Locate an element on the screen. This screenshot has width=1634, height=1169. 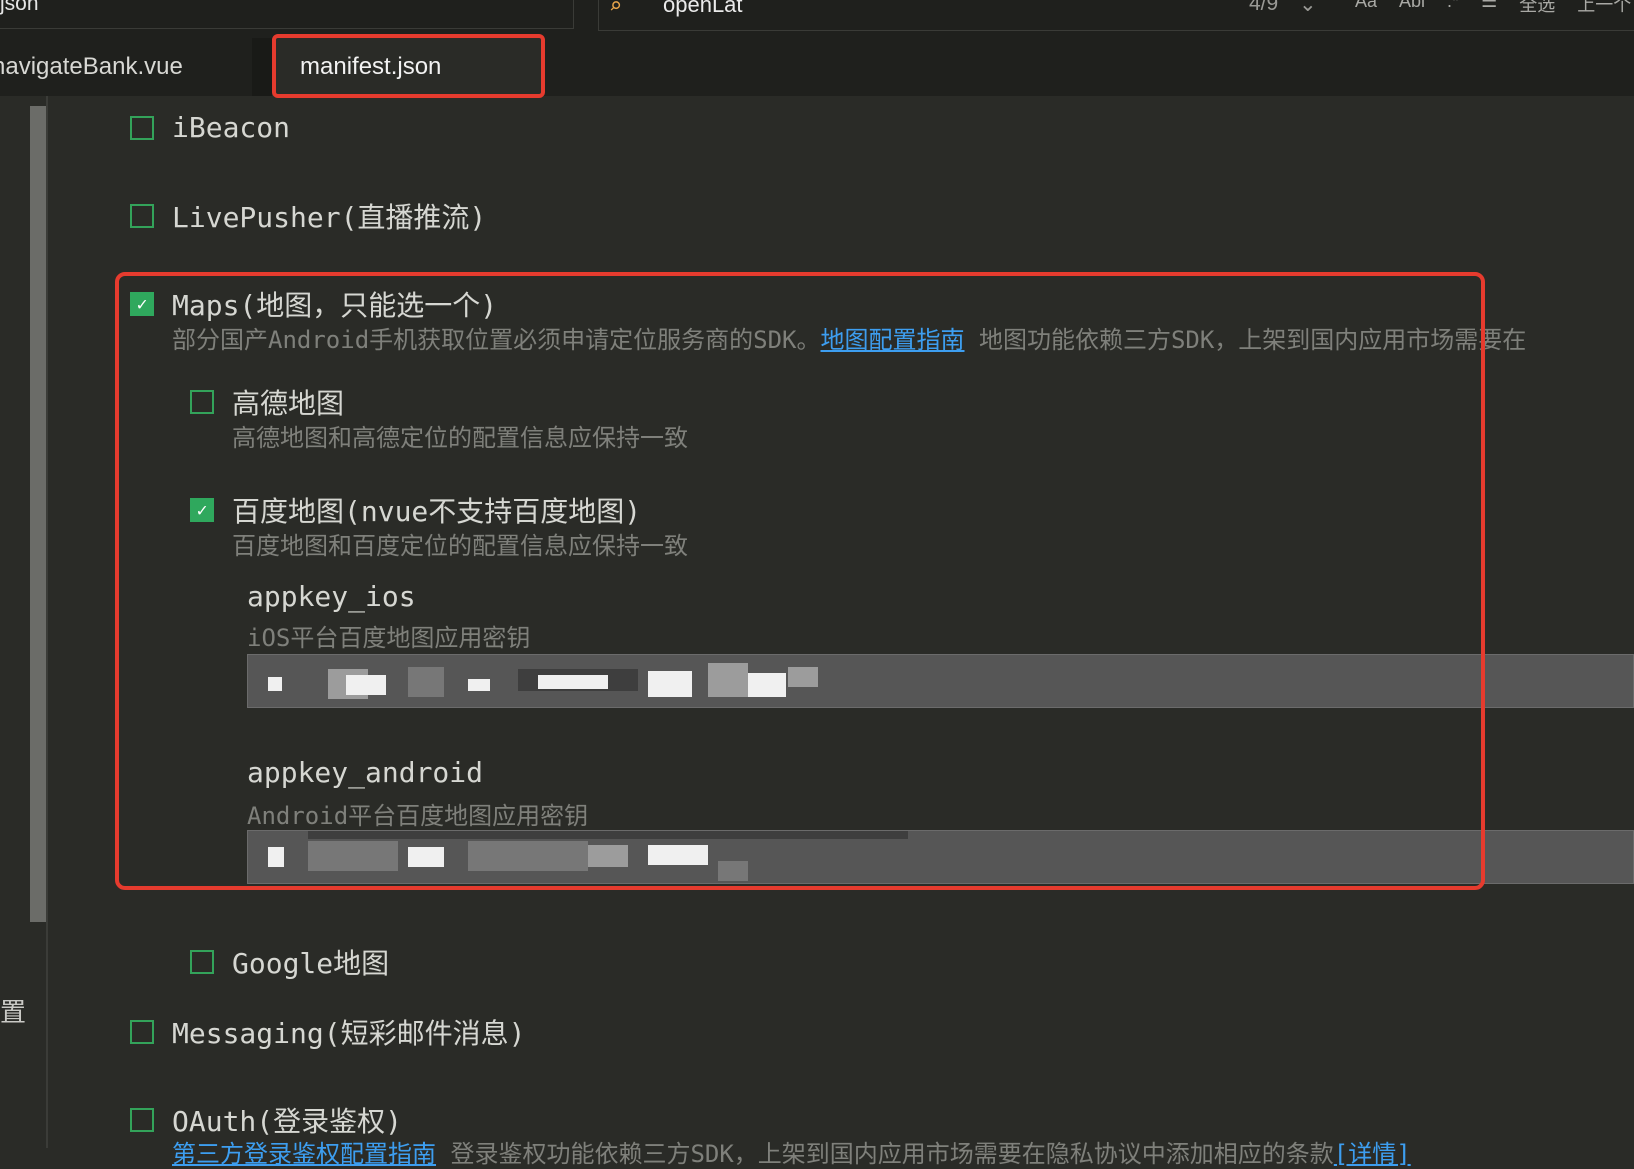
livepusher-checkbox is located at coordinates (142, 216).